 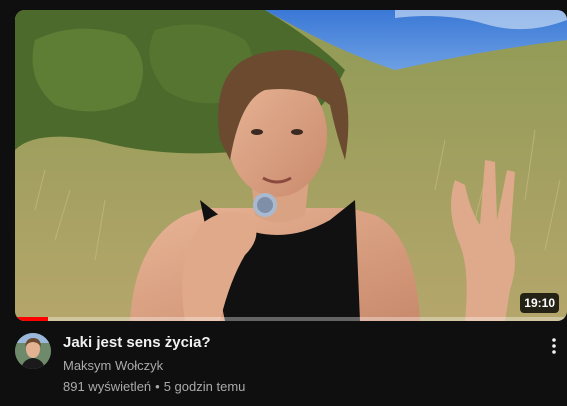 I want to click on more-vertical-icon, so click(x=554, y=346).